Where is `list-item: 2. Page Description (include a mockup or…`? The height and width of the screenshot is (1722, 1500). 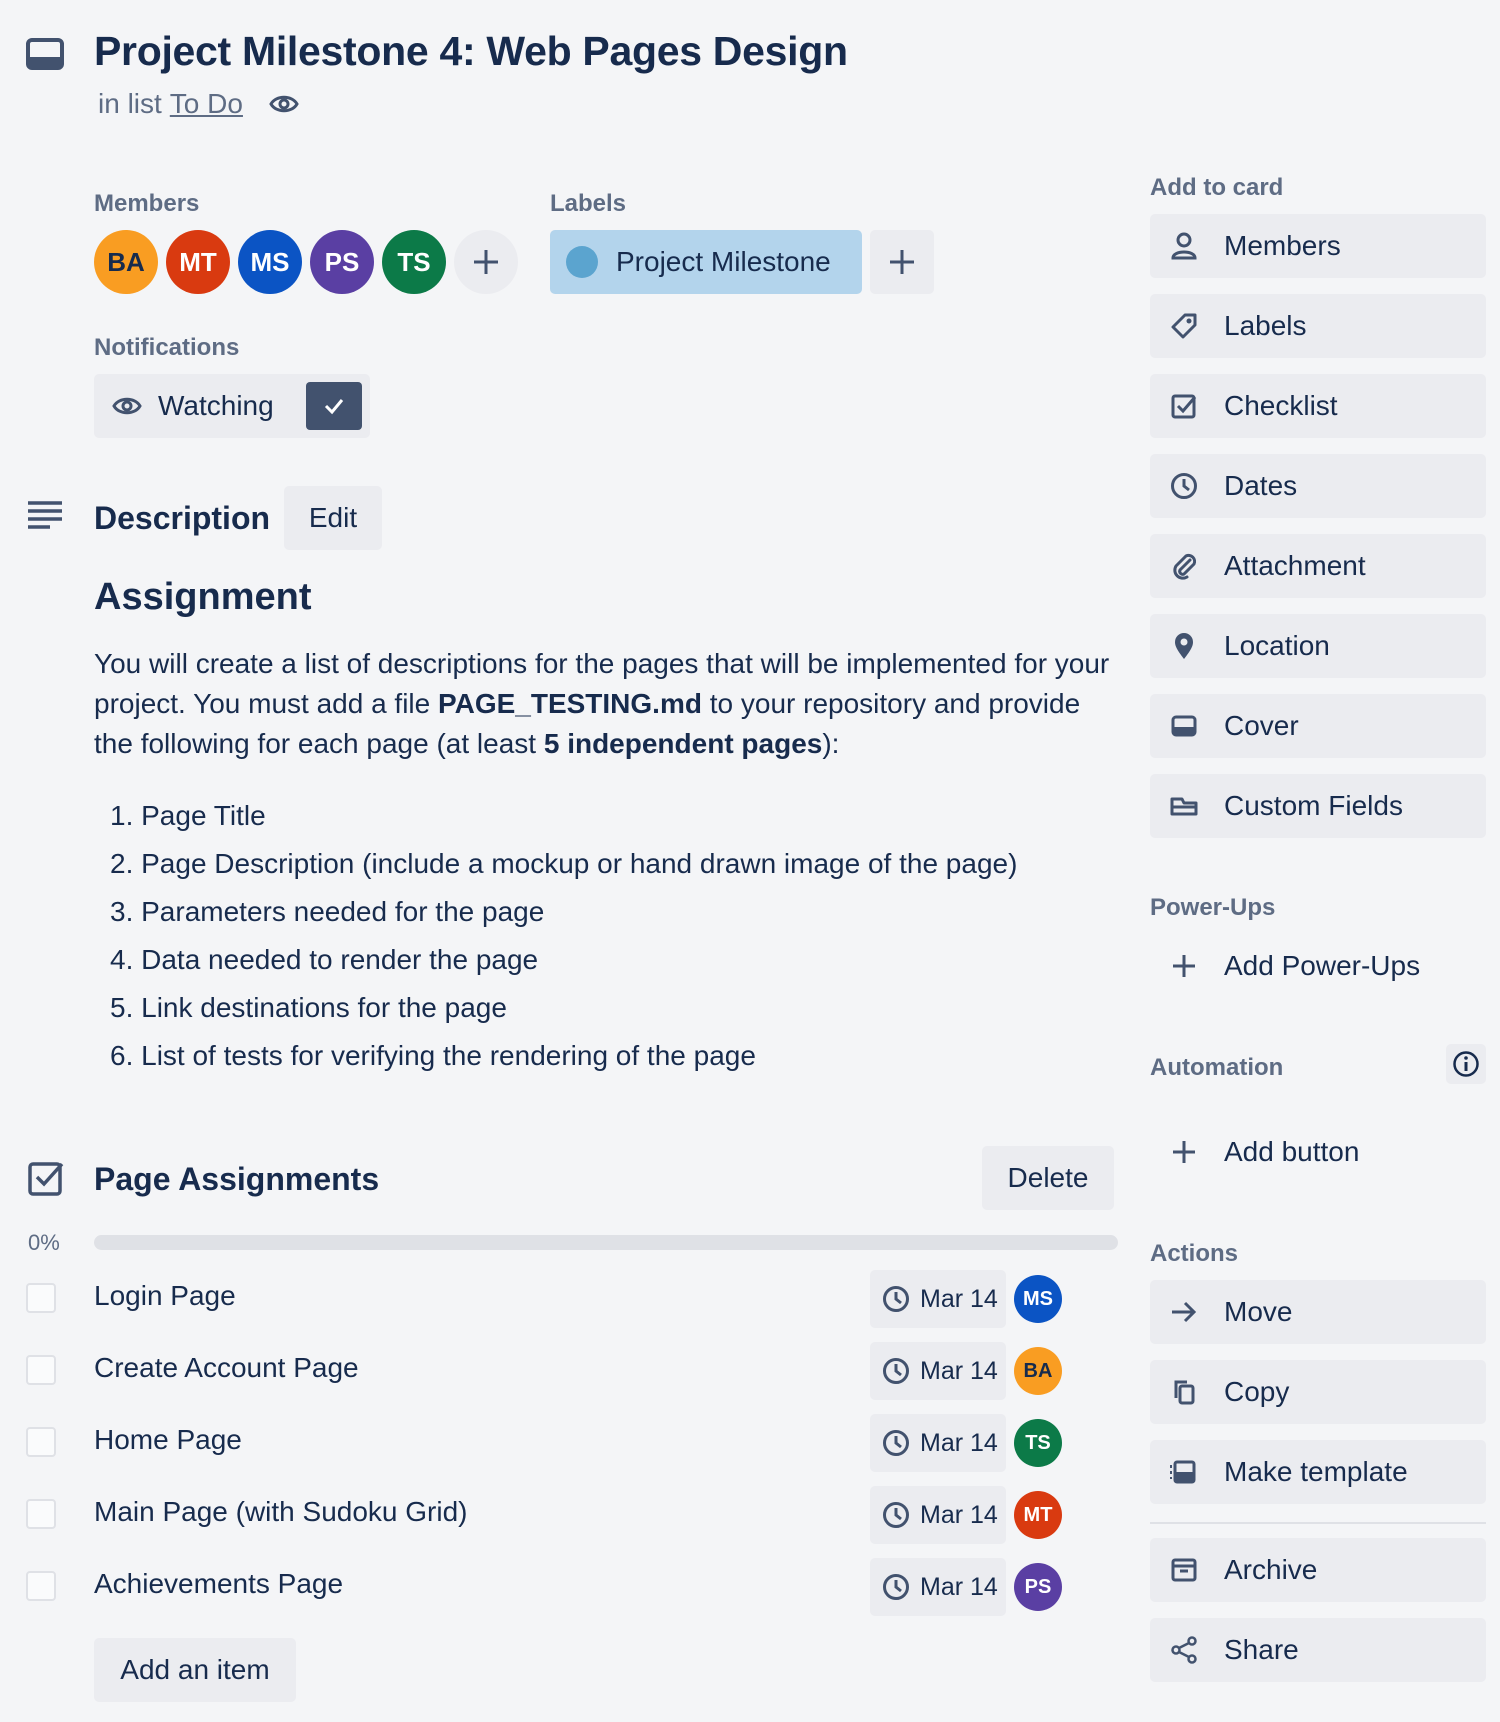 list-item: 2. Page Description (include a mockup or… is located at coordinates (564, 863).